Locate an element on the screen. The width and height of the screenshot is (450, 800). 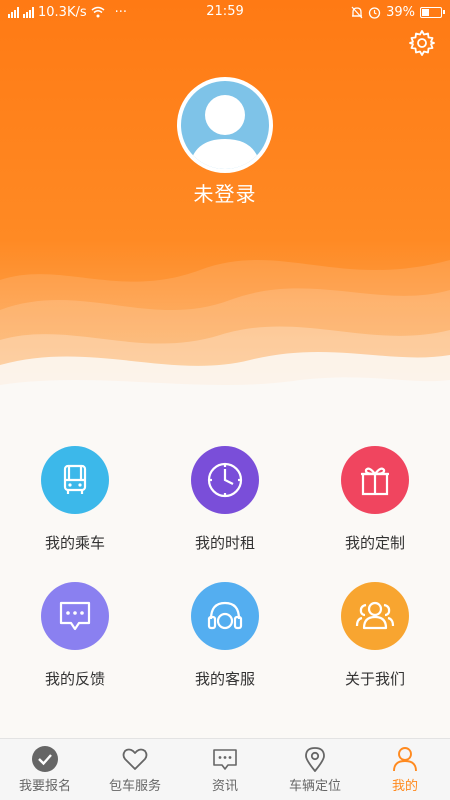
menu-item-custom: 我的定制 is located at coordinates (375, 506).